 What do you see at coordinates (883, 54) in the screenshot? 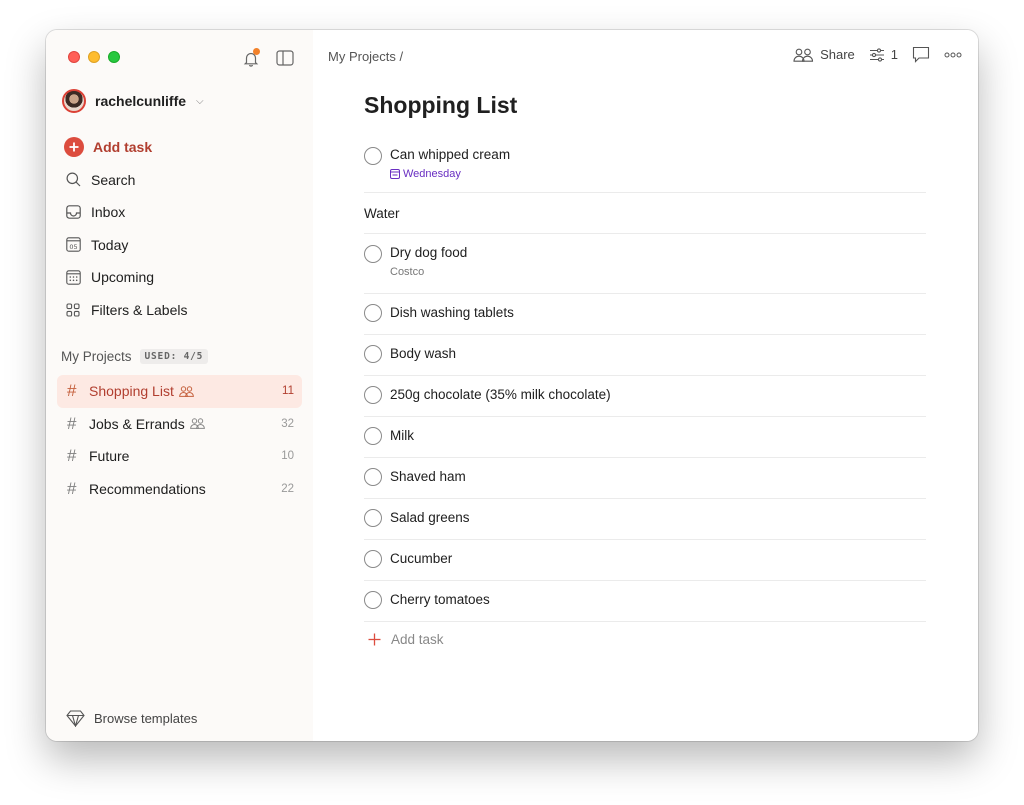
I see `view-options-button: 1` at bounding box center [883, 54].